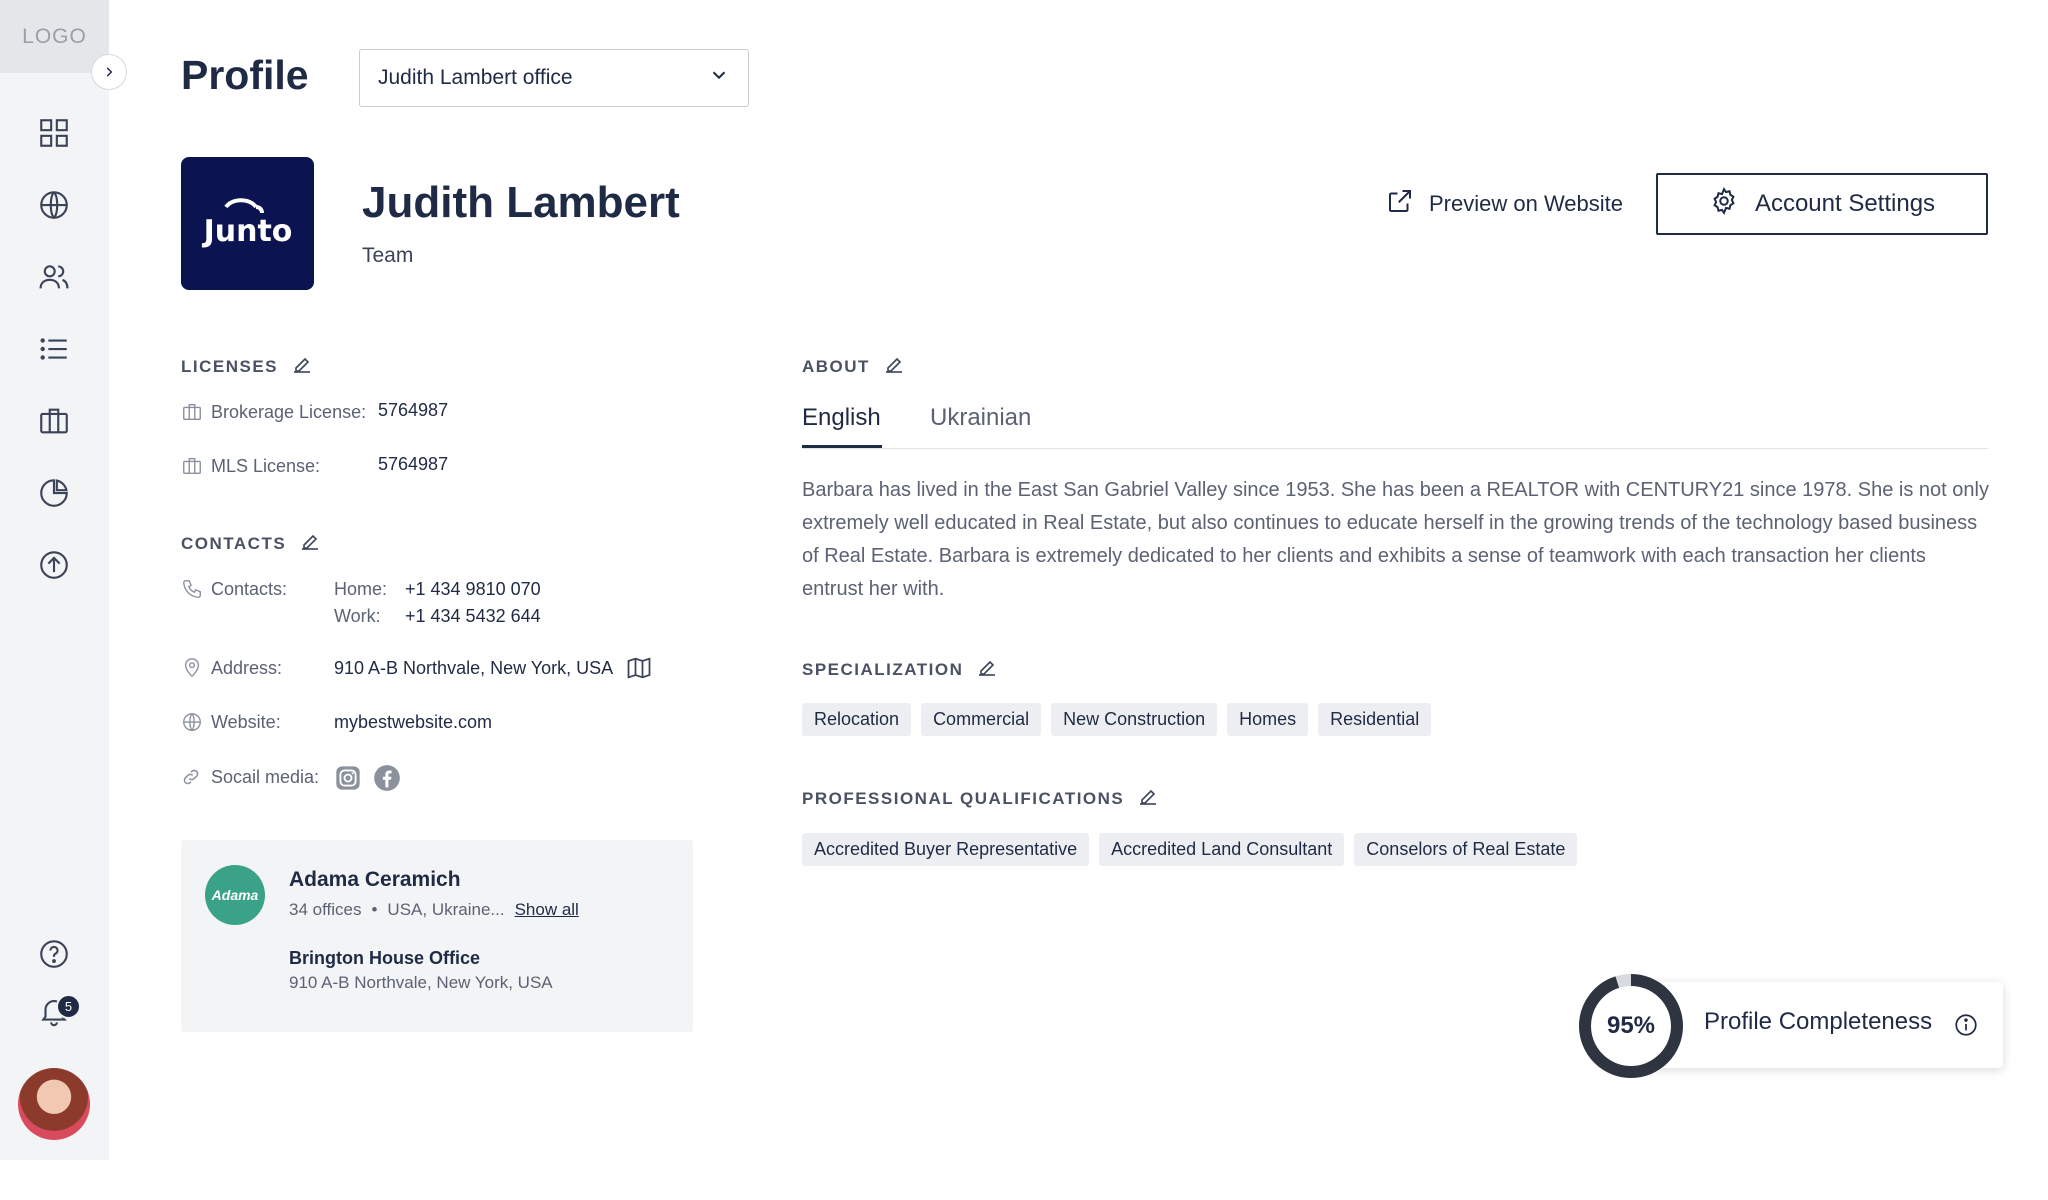 The image size is (2048, 1200). I want to click on profile-brand-logo: Junto, so click(247, 223).